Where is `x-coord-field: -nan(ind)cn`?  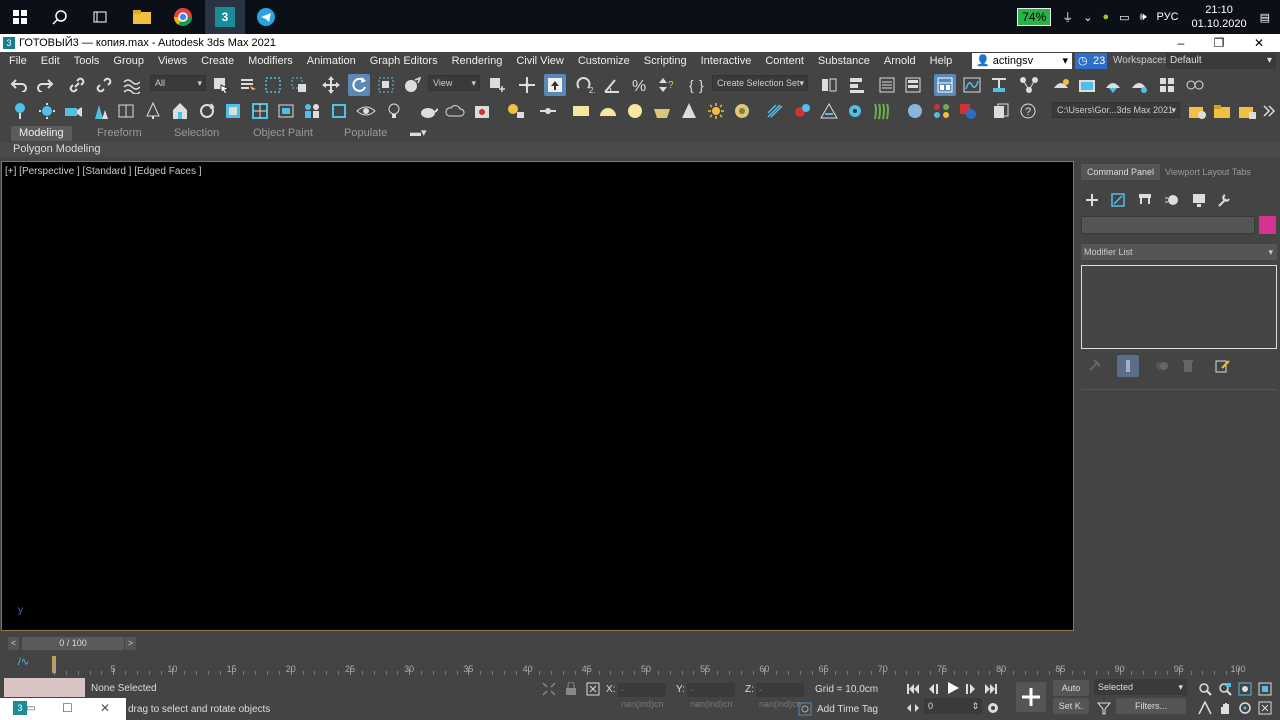 x-coord-field: -nan(ind)cn is located at coordinates (642, 696).